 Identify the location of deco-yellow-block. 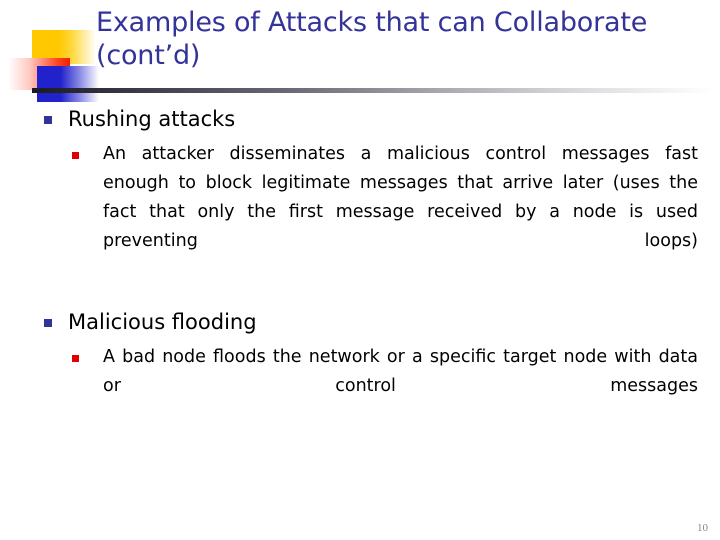
(64, 47).